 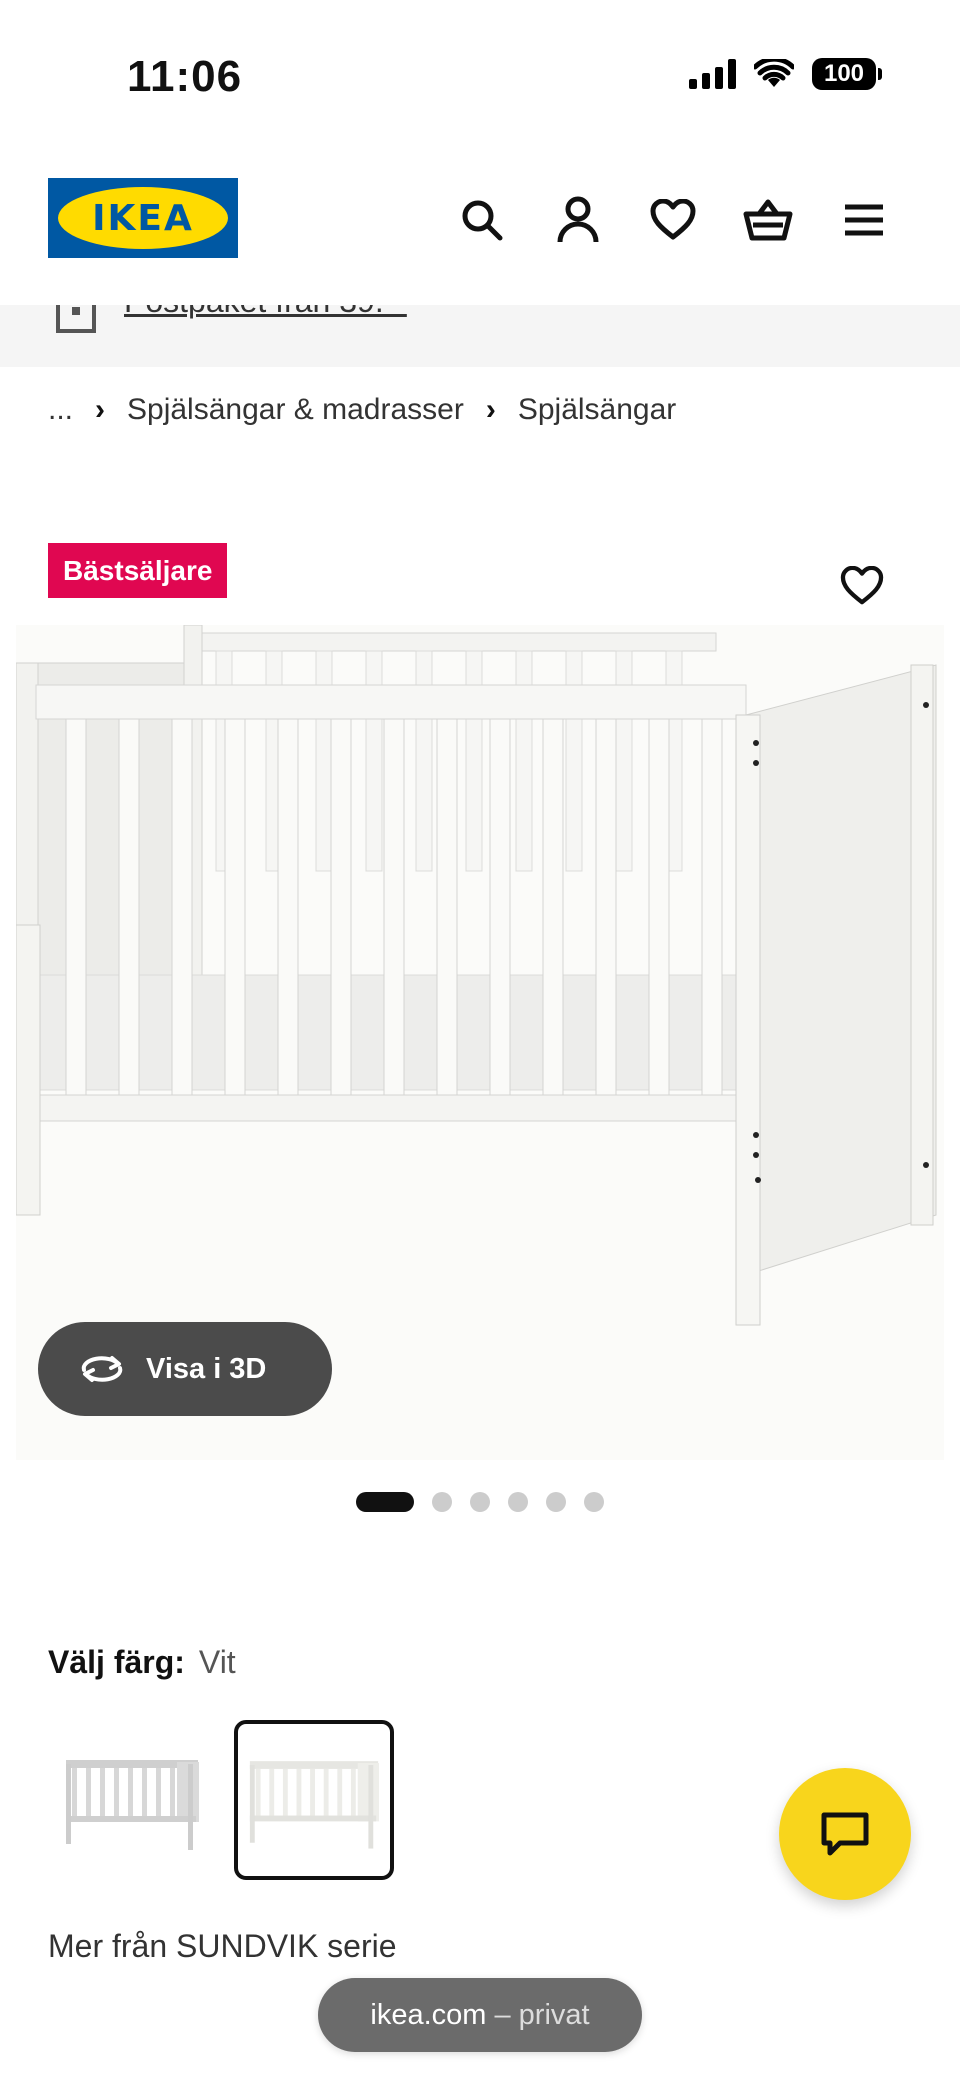 I want to click on color-swatch-grey, so click(x=132, y=1800).